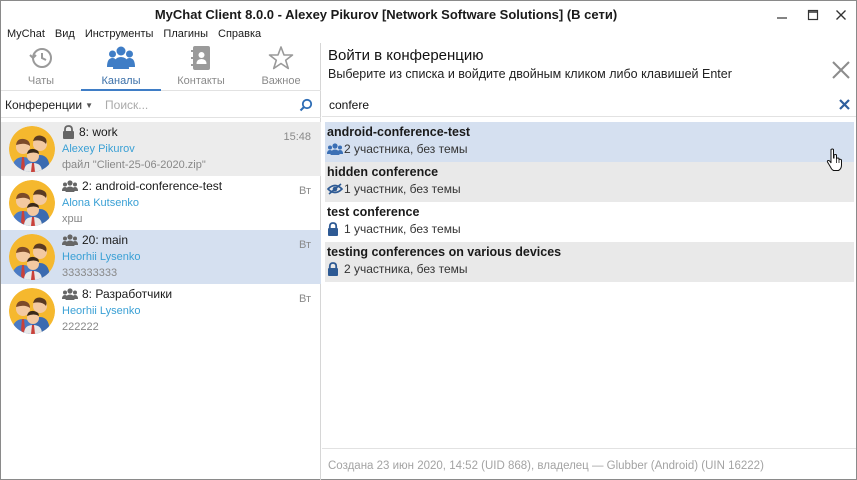  I want to click on search-icon, so click(306, 105).